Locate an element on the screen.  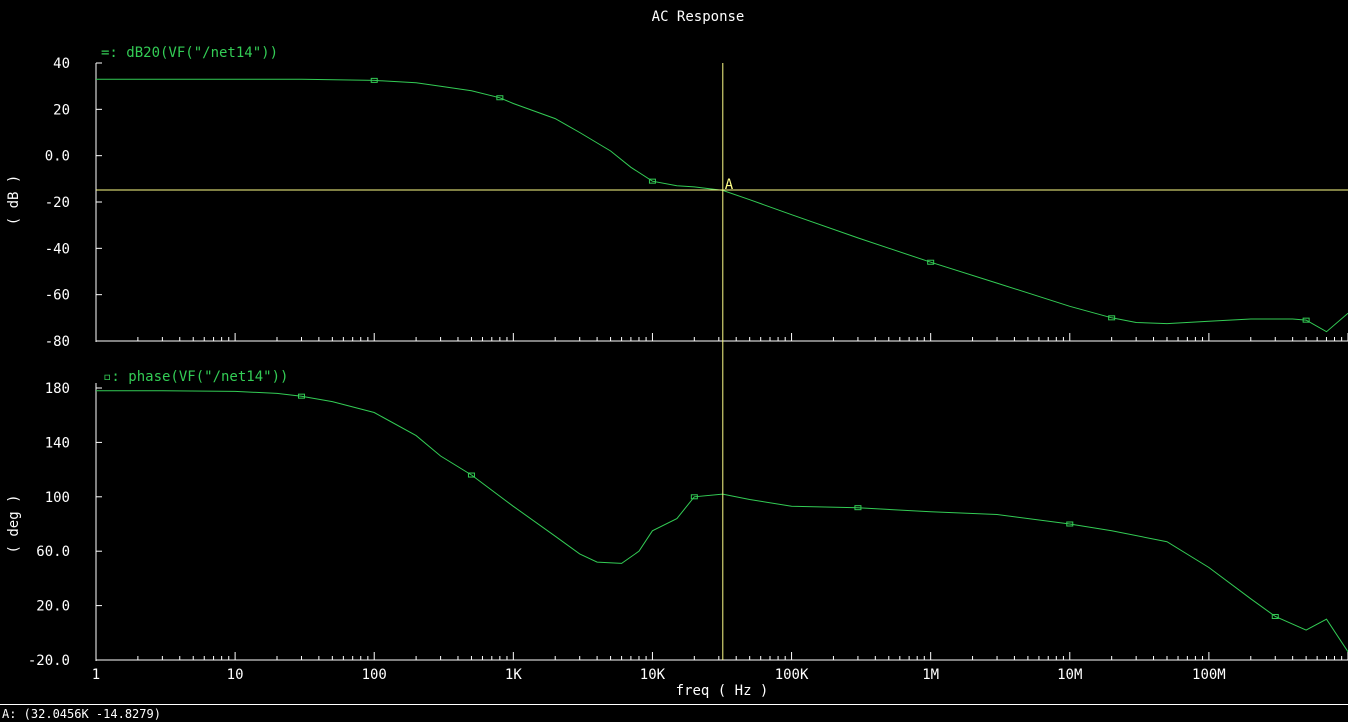
y-tick-label: 100 is located at coordinates (57, 498).